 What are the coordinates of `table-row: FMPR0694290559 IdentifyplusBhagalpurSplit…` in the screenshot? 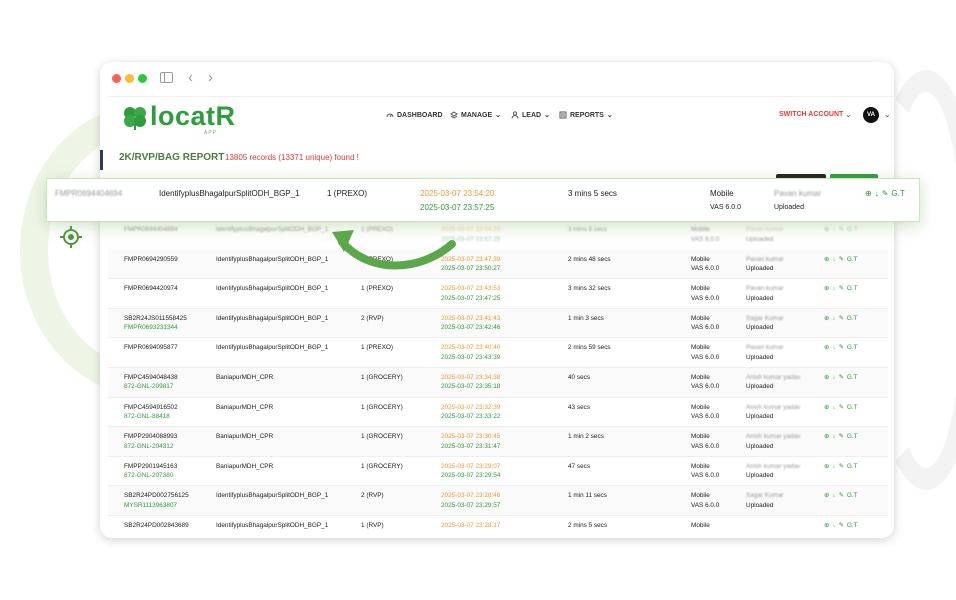 It's located at (498, 264).